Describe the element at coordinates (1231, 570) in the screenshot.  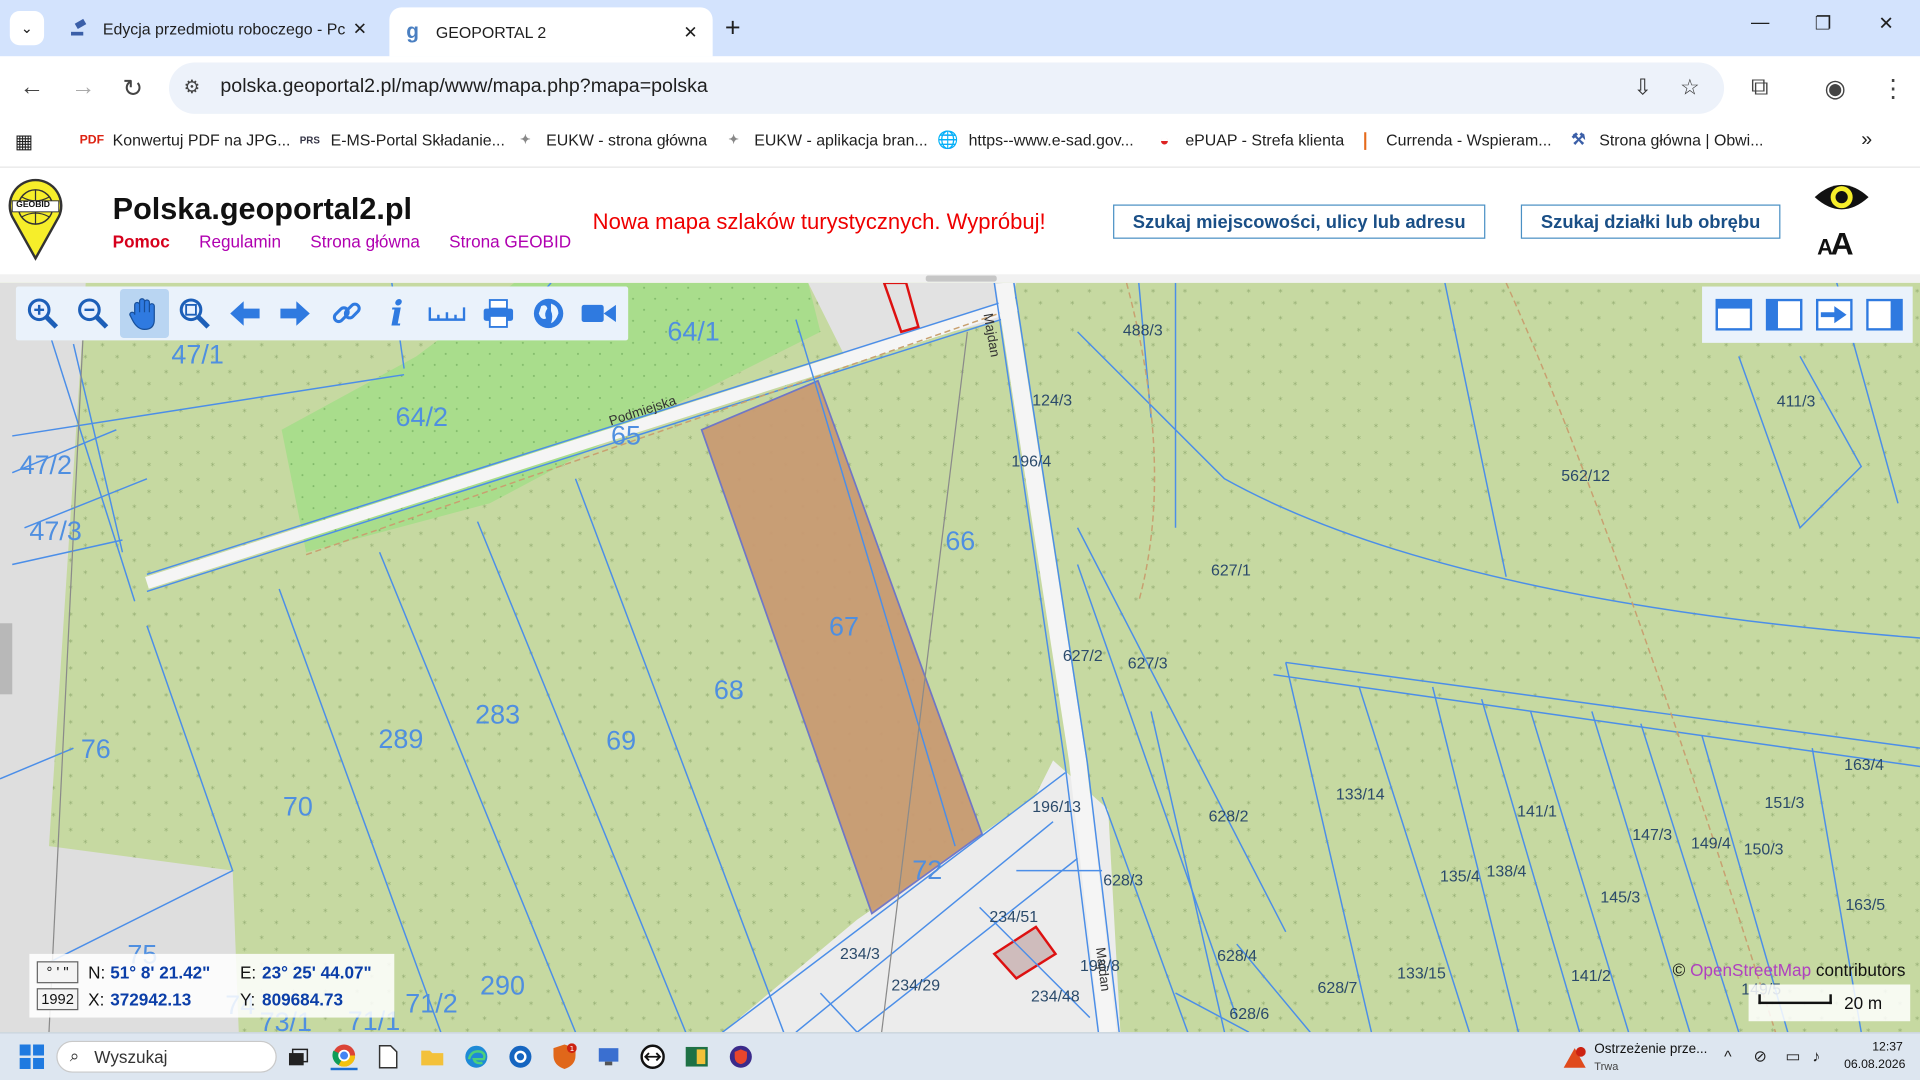
I see `parcel-label: 627/1` at that location.